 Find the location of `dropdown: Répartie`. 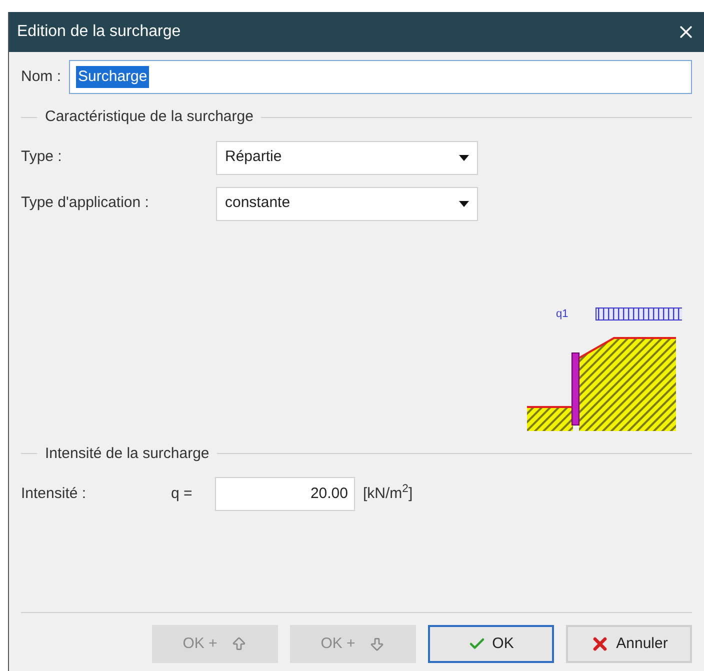

dropdown: Répartie is located at coordinates (347, 157).